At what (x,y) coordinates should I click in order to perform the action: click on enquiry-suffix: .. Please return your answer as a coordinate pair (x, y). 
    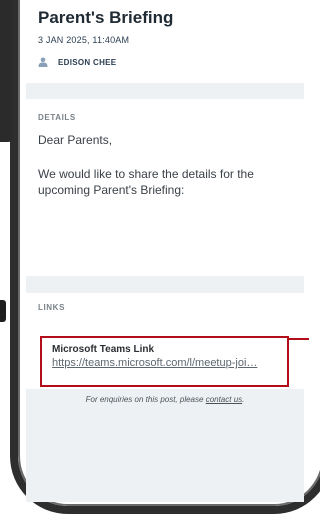
    Looking at the image, I should click on (243, 399).